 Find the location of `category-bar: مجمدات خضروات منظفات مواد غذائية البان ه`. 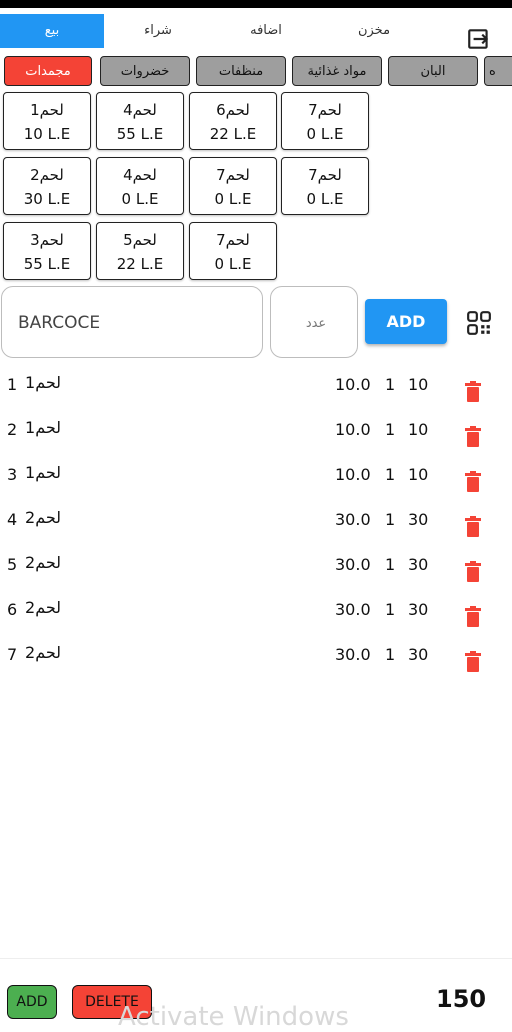

category-bar: مجمدات خضروات منظفات مواد غذائية البان ه is located at coordinates (256, 71).